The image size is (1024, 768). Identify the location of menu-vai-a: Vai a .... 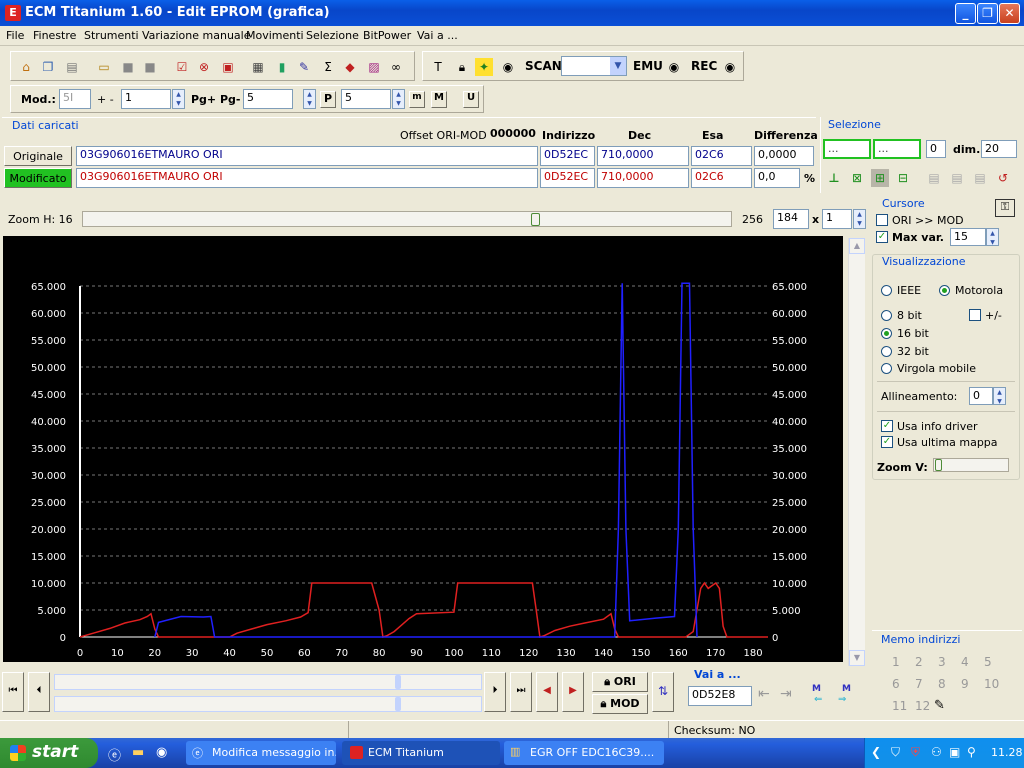
(437, 35).